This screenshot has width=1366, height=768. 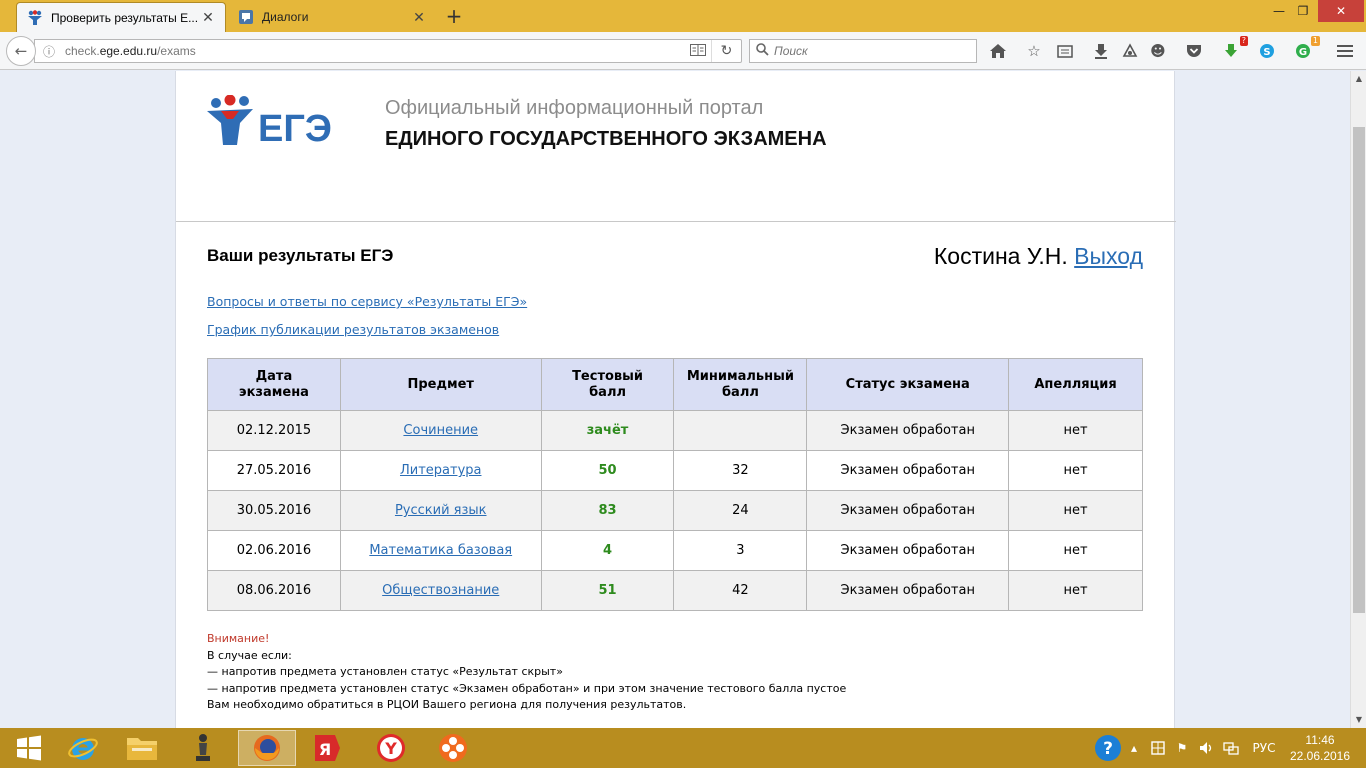 I want to click on cell-score: 4, so click(x=607, y=550).